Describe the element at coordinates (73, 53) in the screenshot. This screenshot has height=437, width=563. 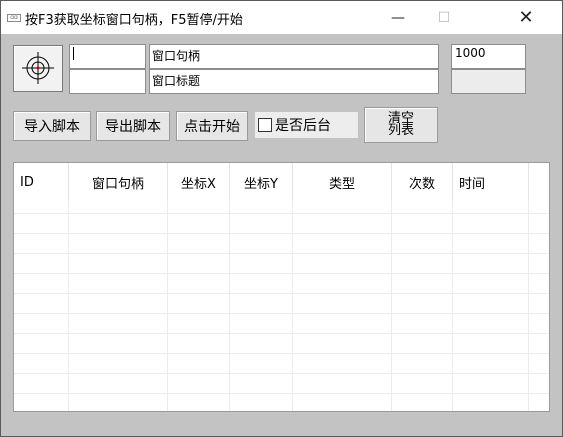
I see `text-caret` at that location.